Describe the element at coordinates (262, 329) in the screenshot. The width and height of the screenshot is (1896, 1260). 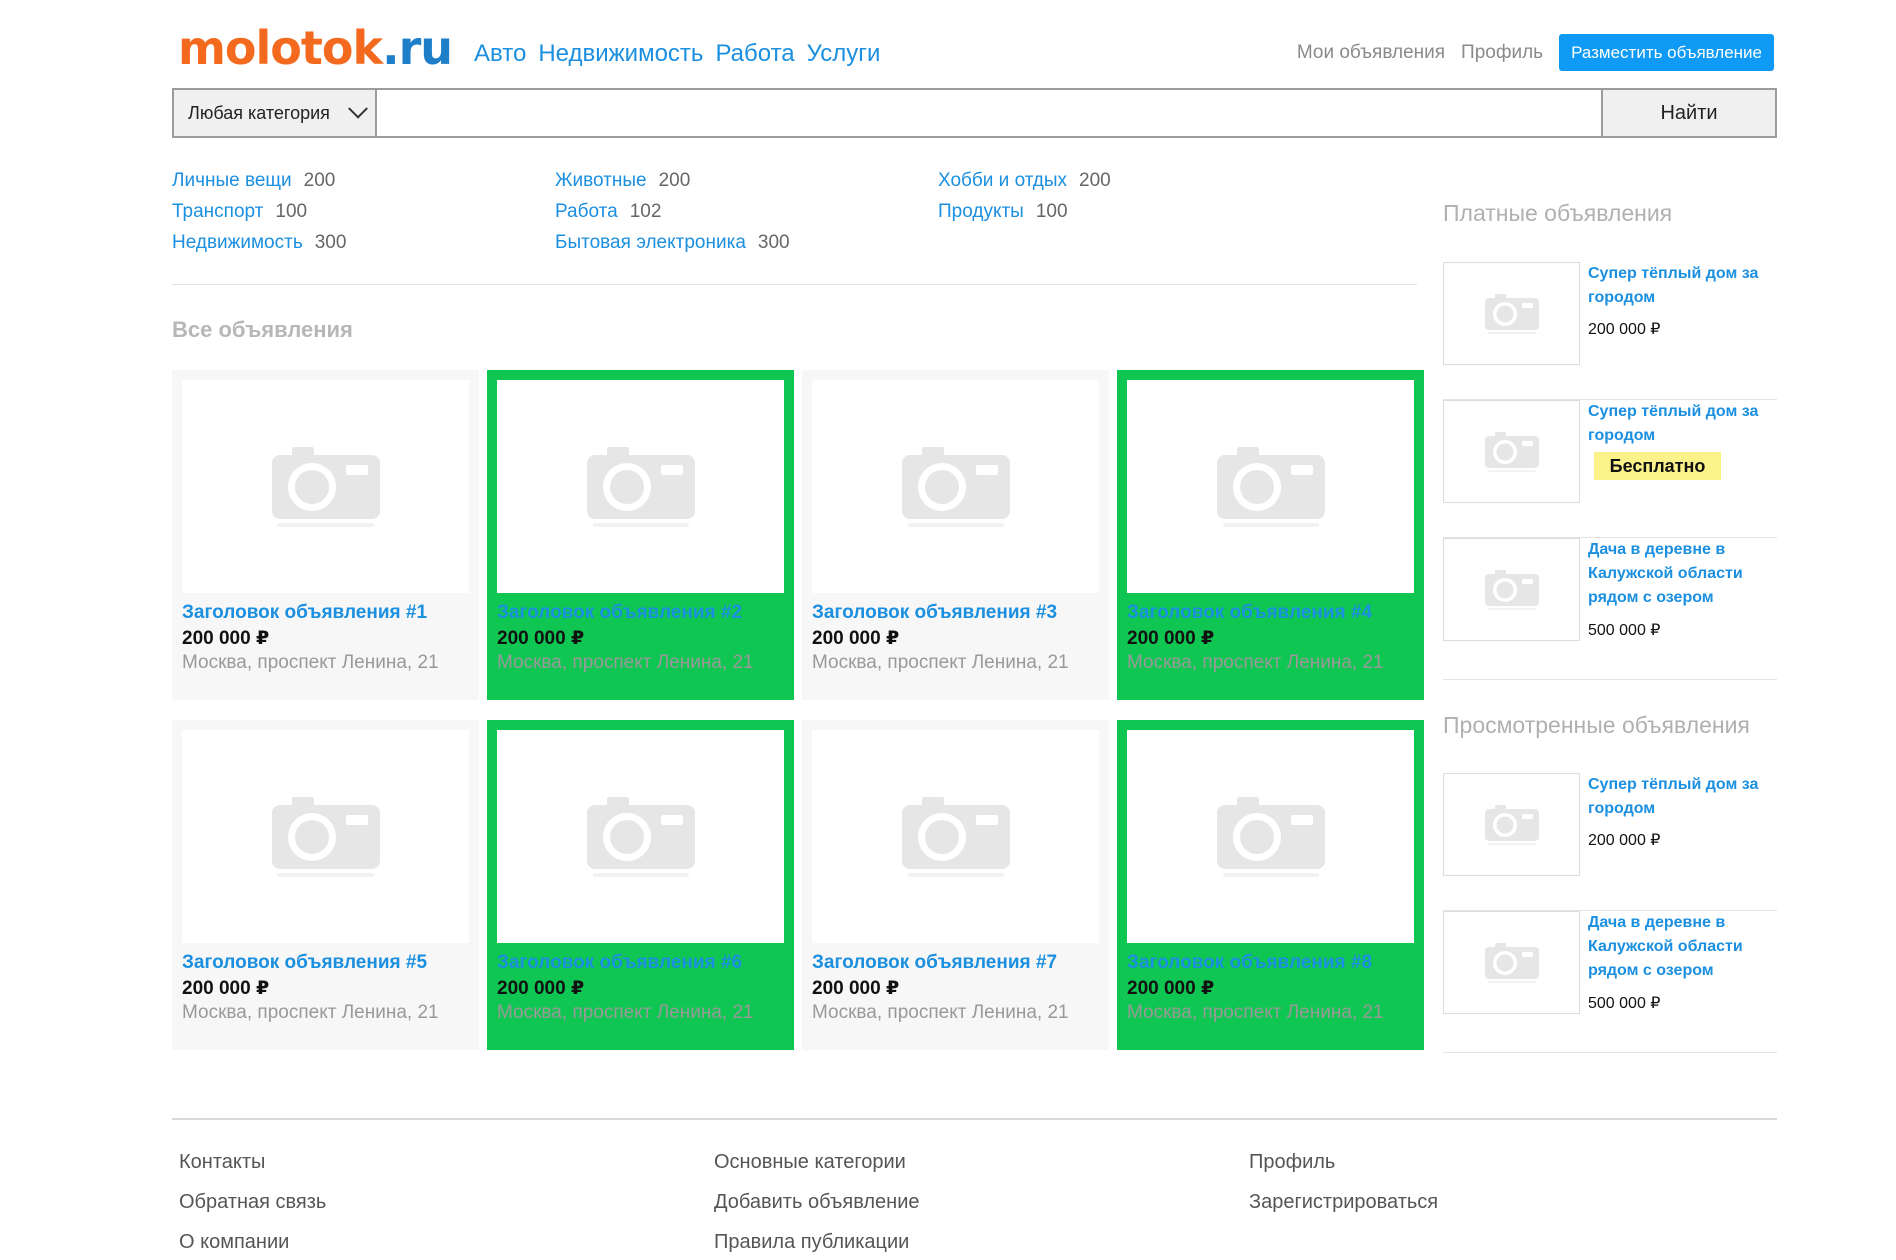
I see `listings-title: Все объявления` at that location.